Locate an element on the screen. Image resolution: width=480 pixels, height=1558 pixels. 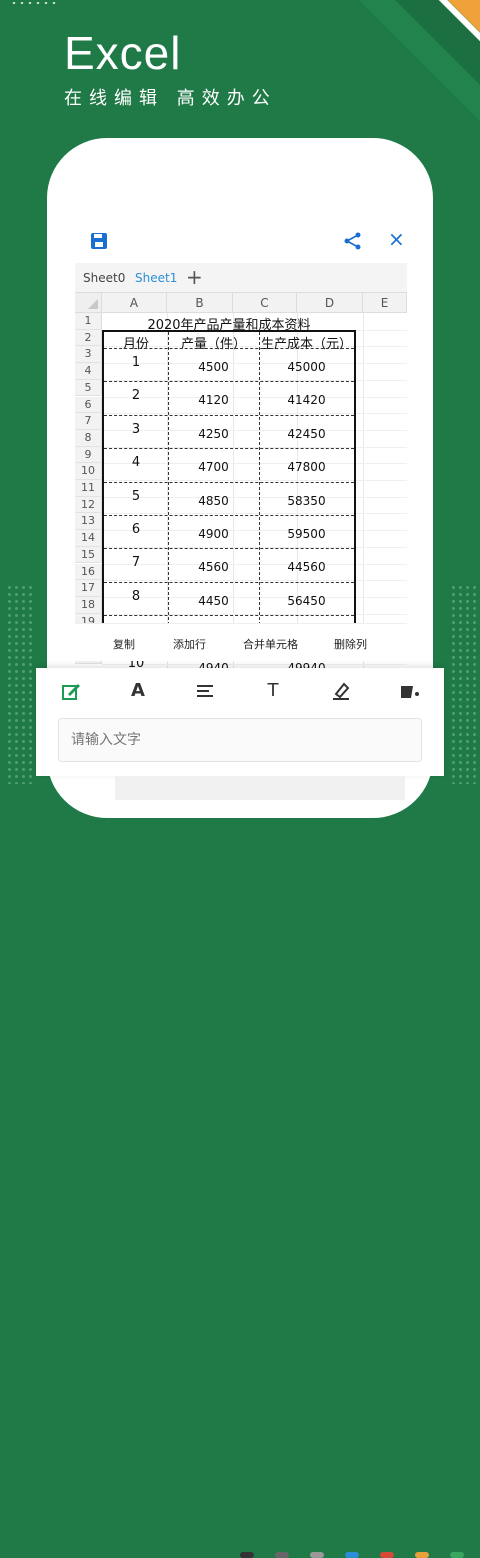
swatch-row is located at coordinates (355, 1555).